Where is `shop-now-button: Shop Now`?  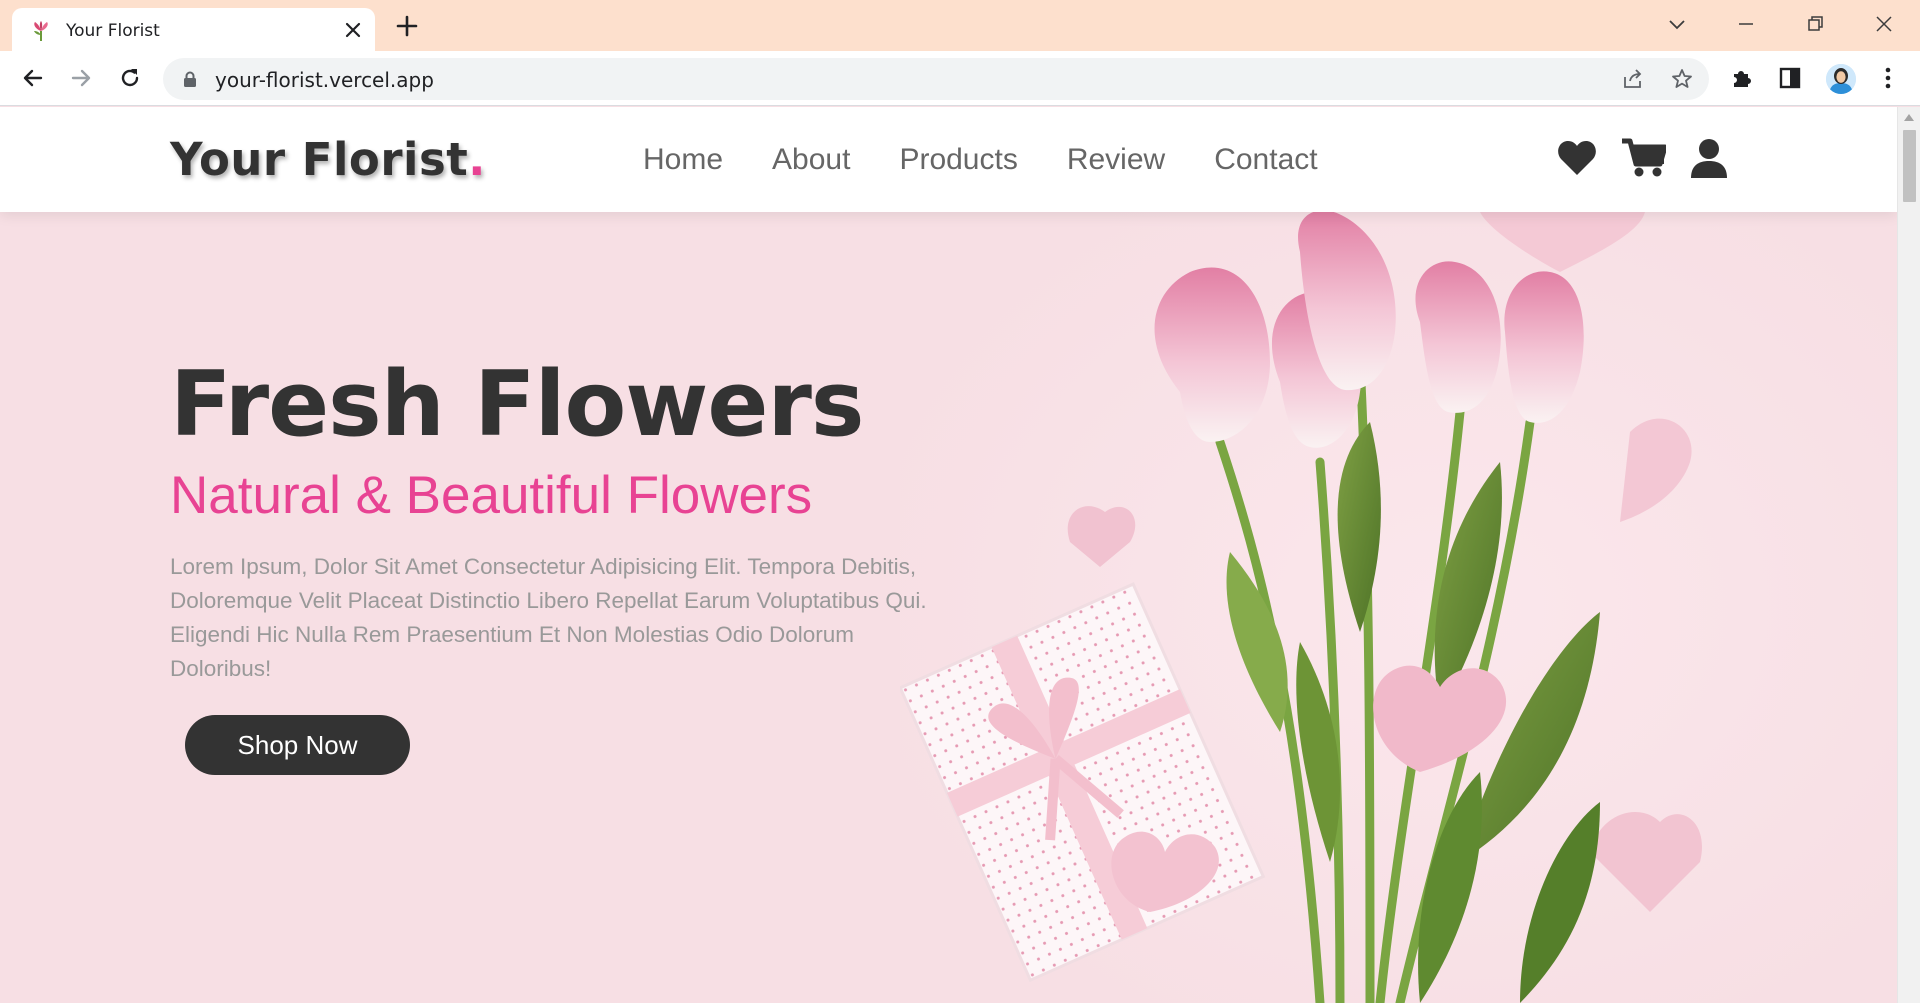 shop-now-button: Shop Now is located at coordinates (297, 745).